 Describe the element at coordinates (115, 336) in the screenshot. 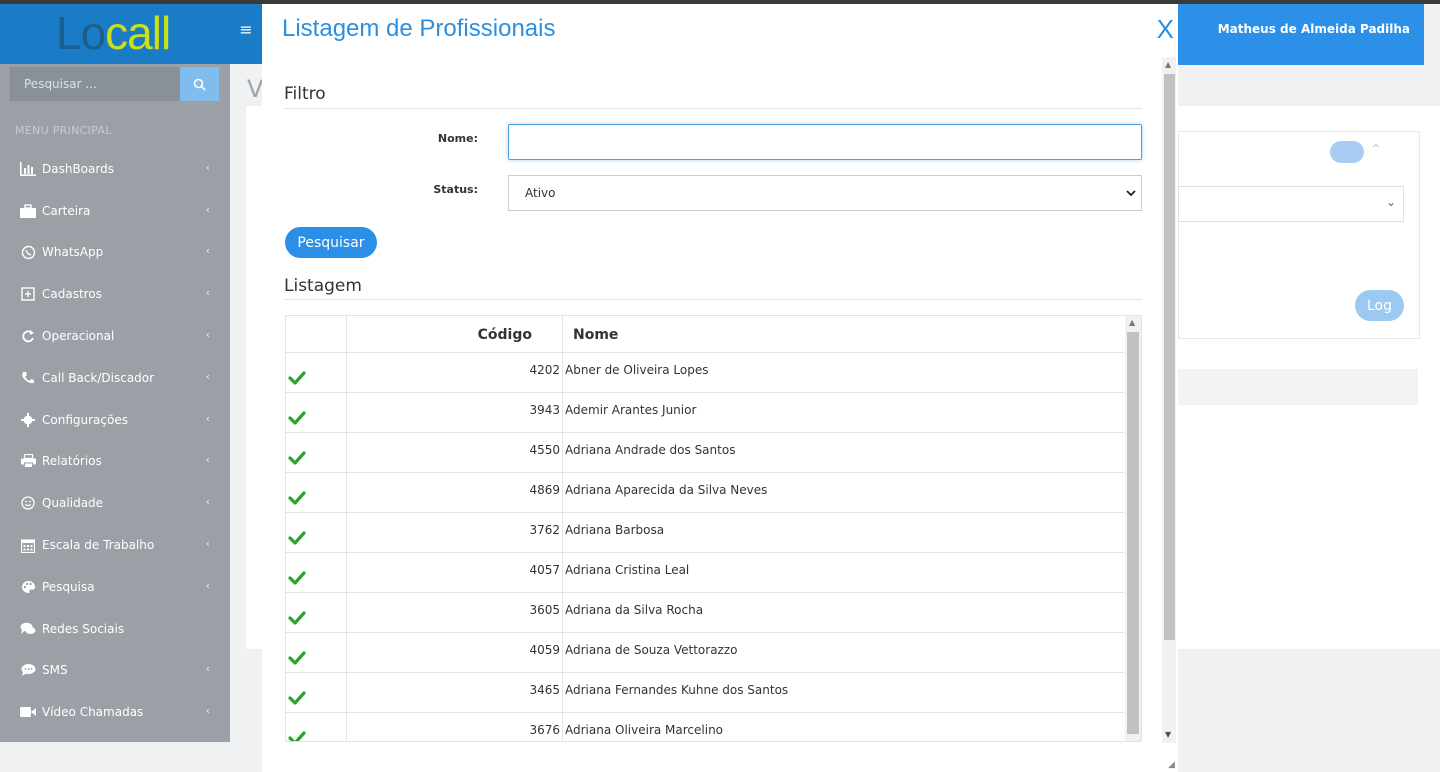

I see `sidebar-item-operacional: Operacional ‹` at that location.